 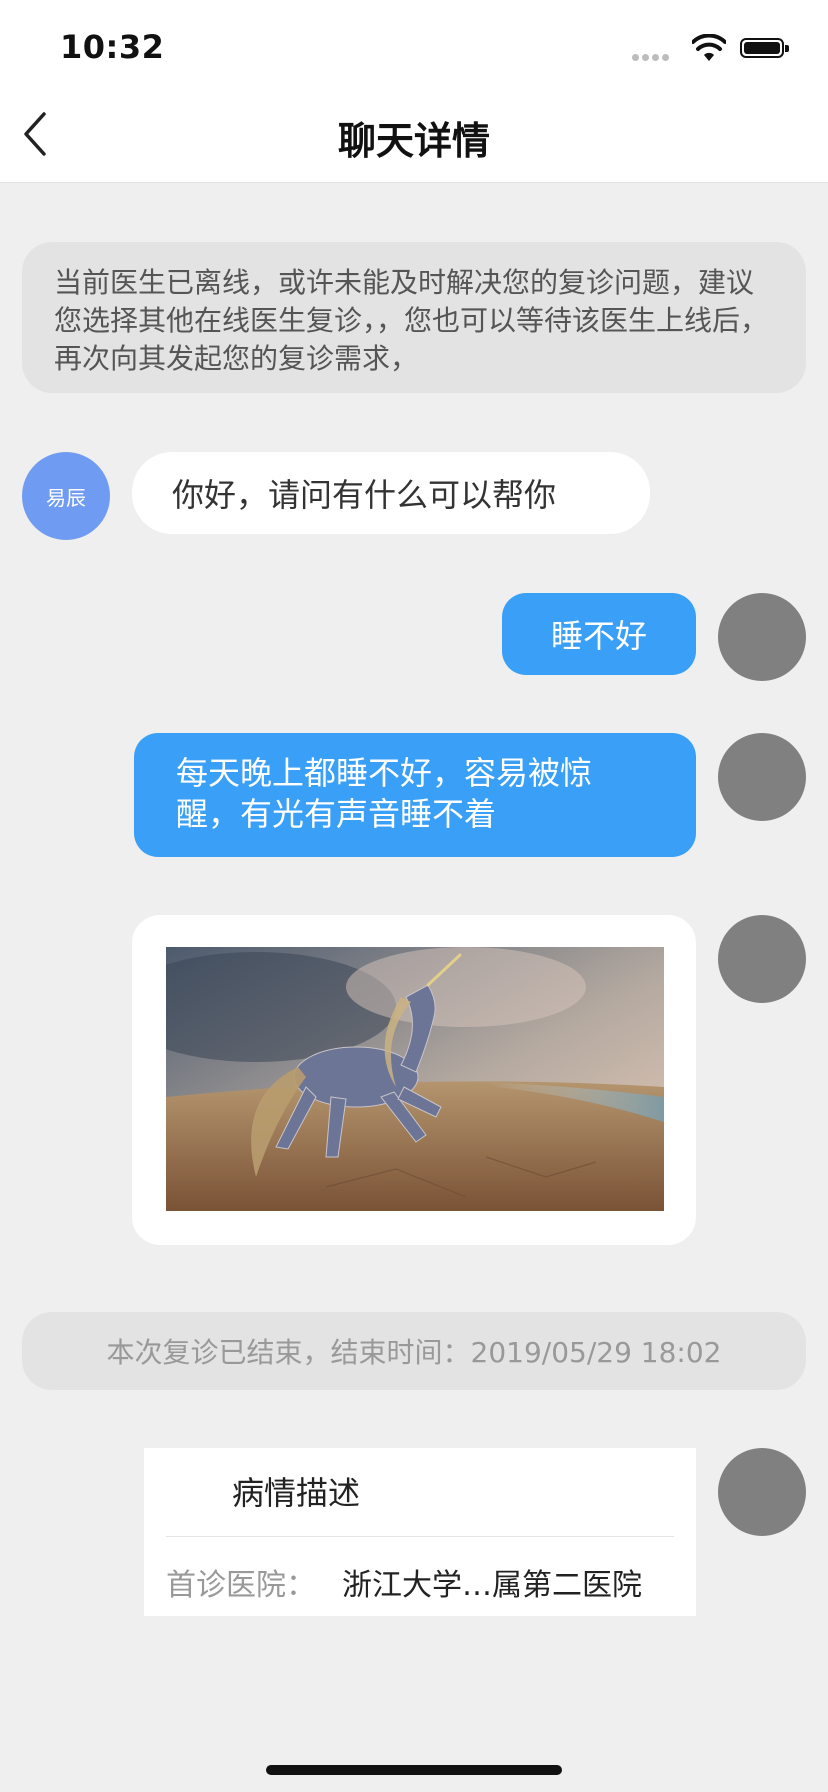 I want to click on doctor-message-text: 你好，请问有什么可以帮你, so click(x=364, y=495).